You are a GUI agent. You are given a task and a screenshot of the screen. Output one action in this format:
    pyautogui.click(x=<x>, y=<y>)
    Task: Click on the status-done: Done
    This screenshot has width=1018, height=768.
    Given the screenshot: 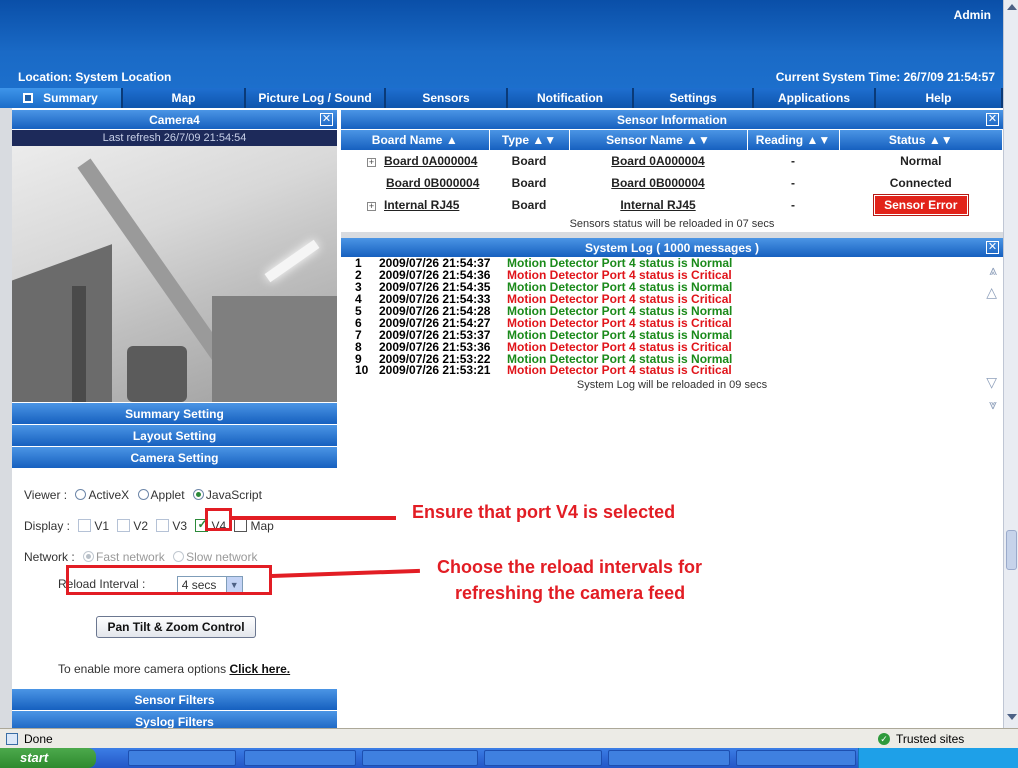 What is the action you would take?
    pyautogui.click(x=38, y=739)
    